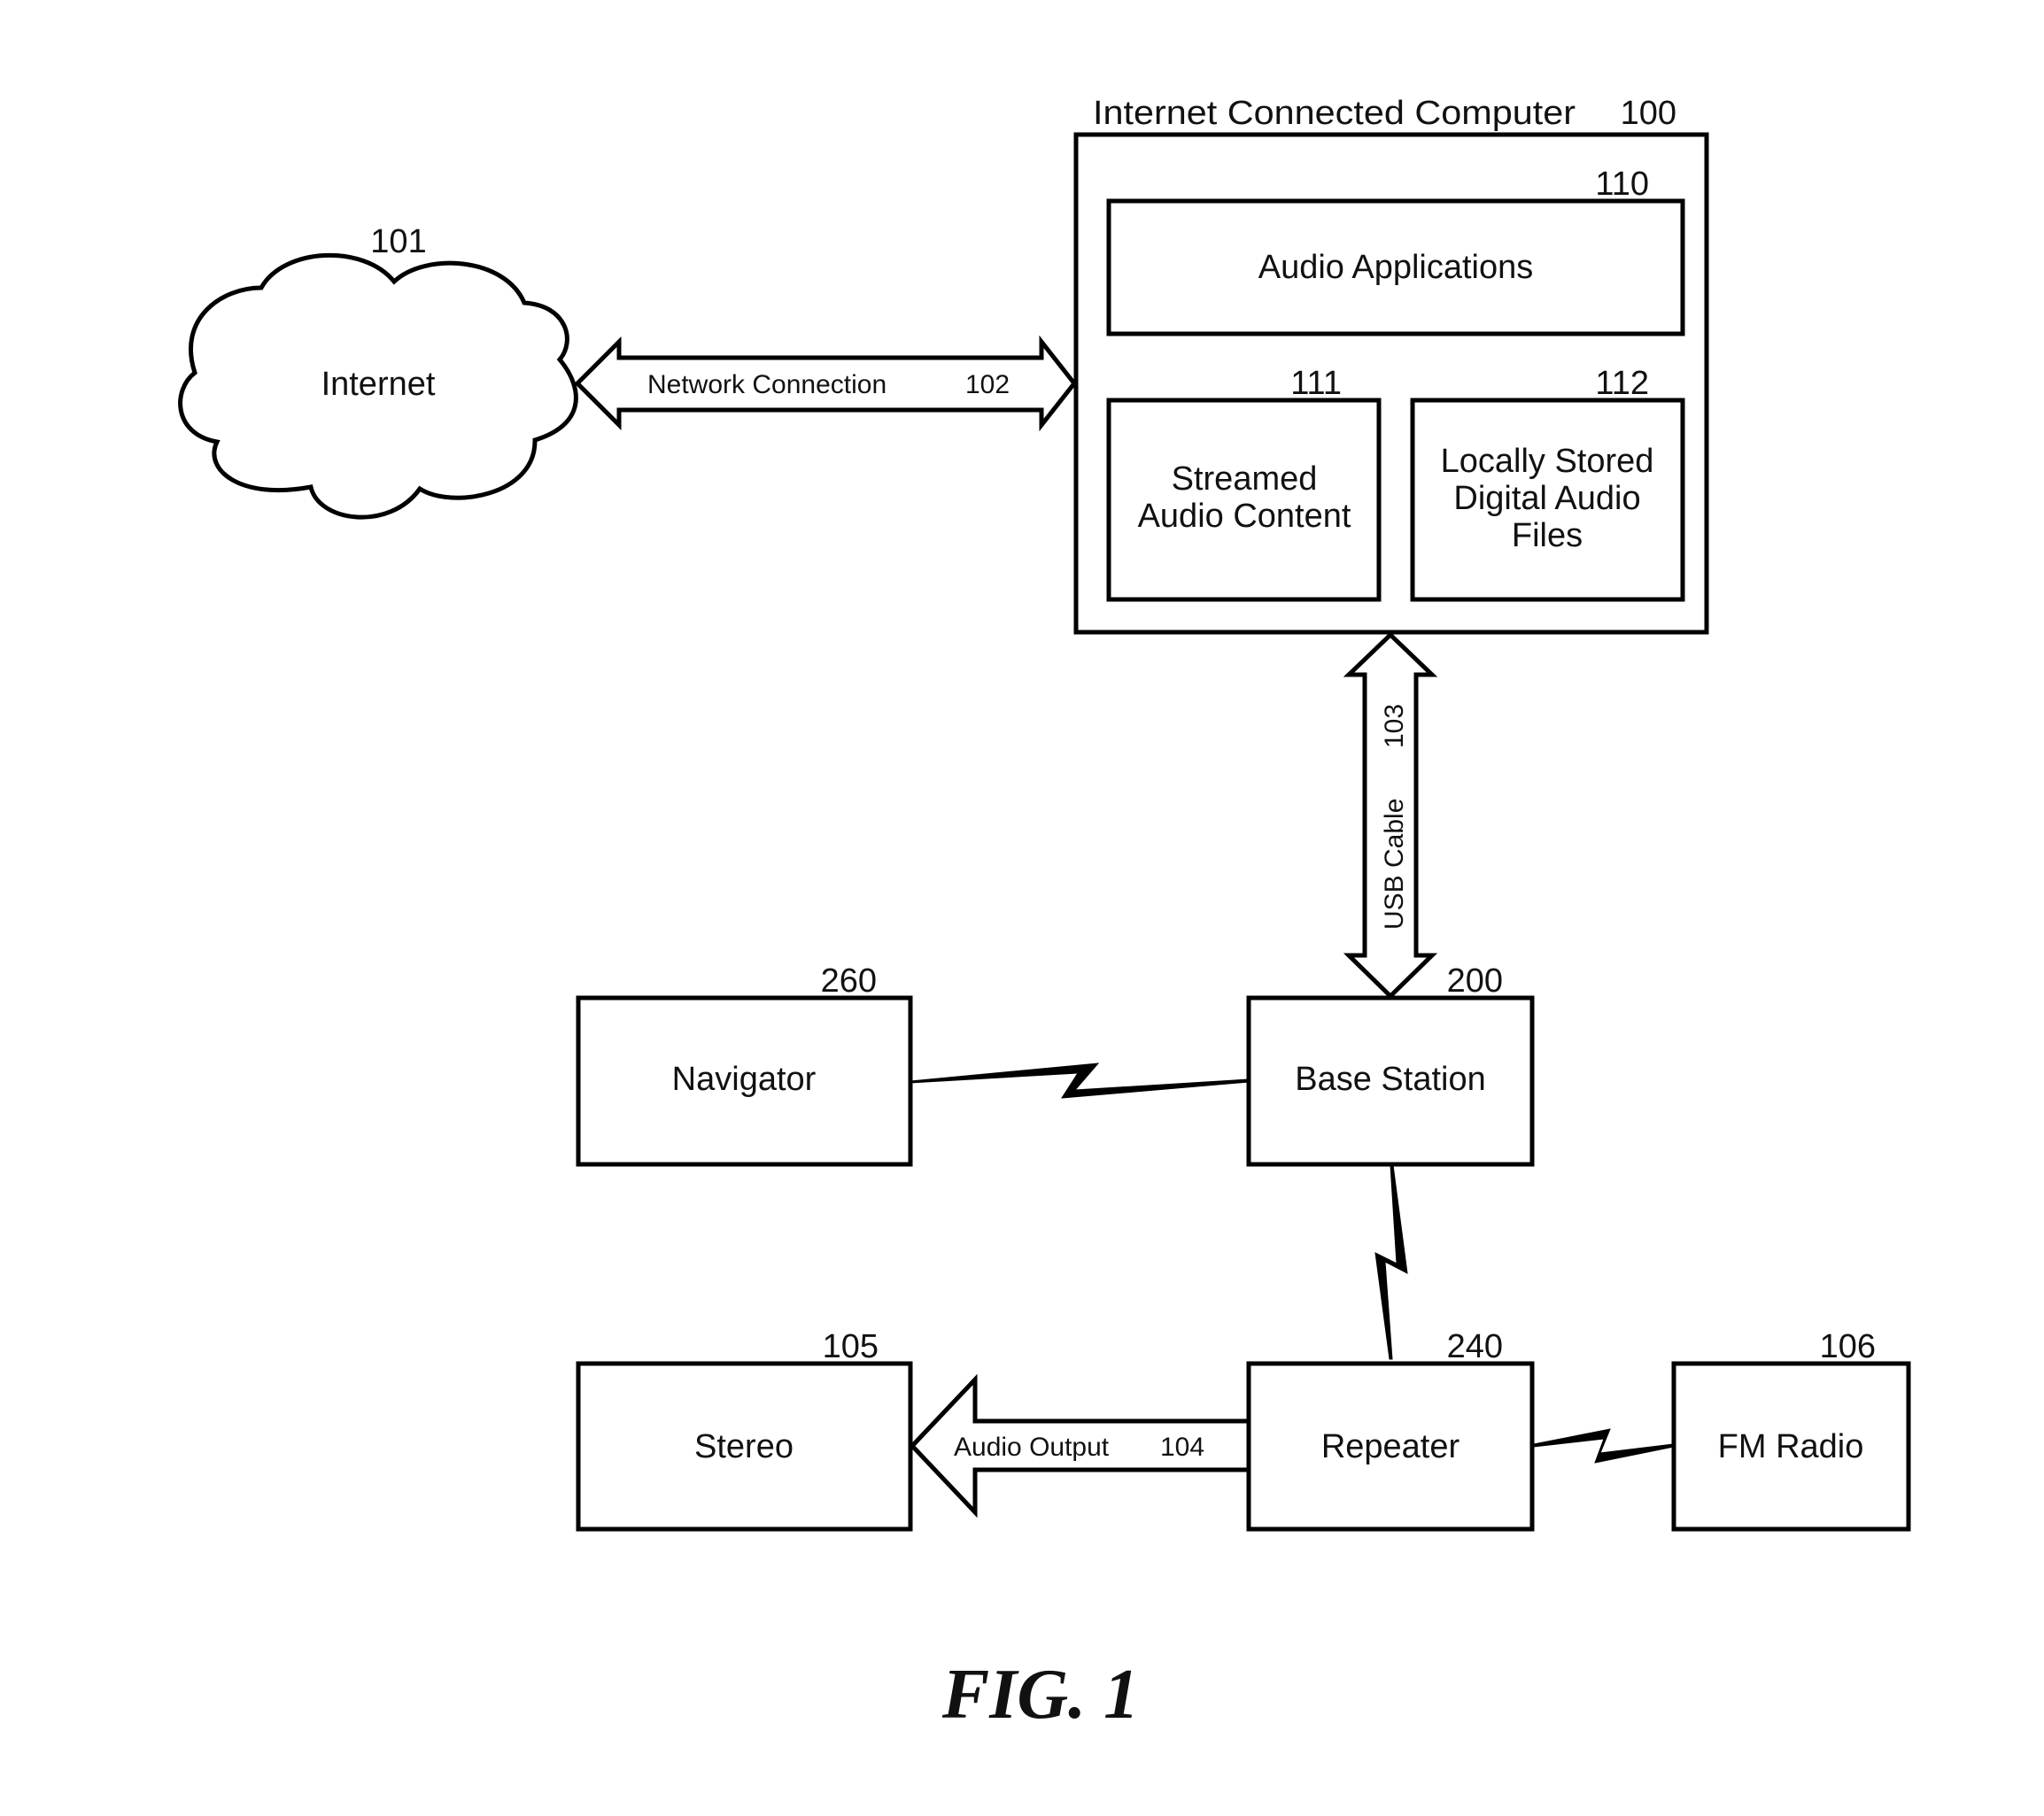 This screenshot has height=1816, width=2044. I want to click on stereo-node: 105 Stereo, so click(744, 1430).